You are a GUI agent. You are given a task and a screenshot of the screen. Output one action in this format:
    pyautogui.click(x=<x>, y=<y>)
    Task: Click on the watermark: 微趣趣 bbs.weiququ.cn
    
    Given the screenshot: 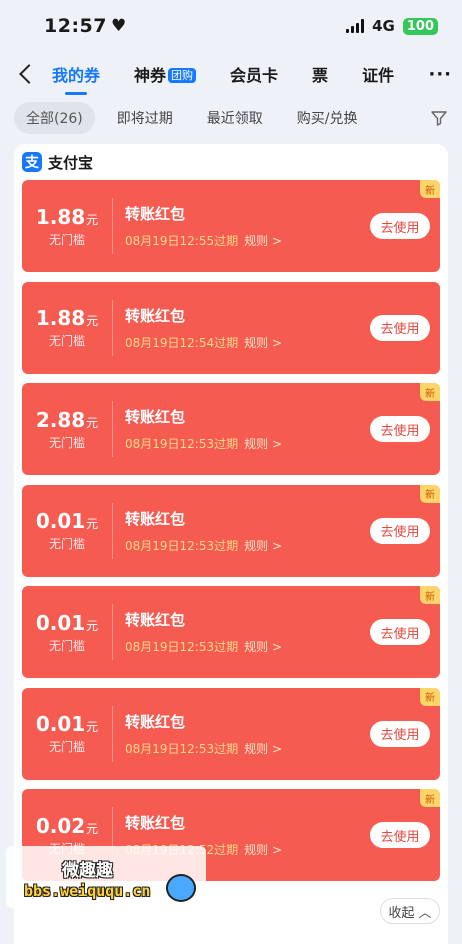 What is the action you would take?
    pyautogui.click(x=106, y=877)
    